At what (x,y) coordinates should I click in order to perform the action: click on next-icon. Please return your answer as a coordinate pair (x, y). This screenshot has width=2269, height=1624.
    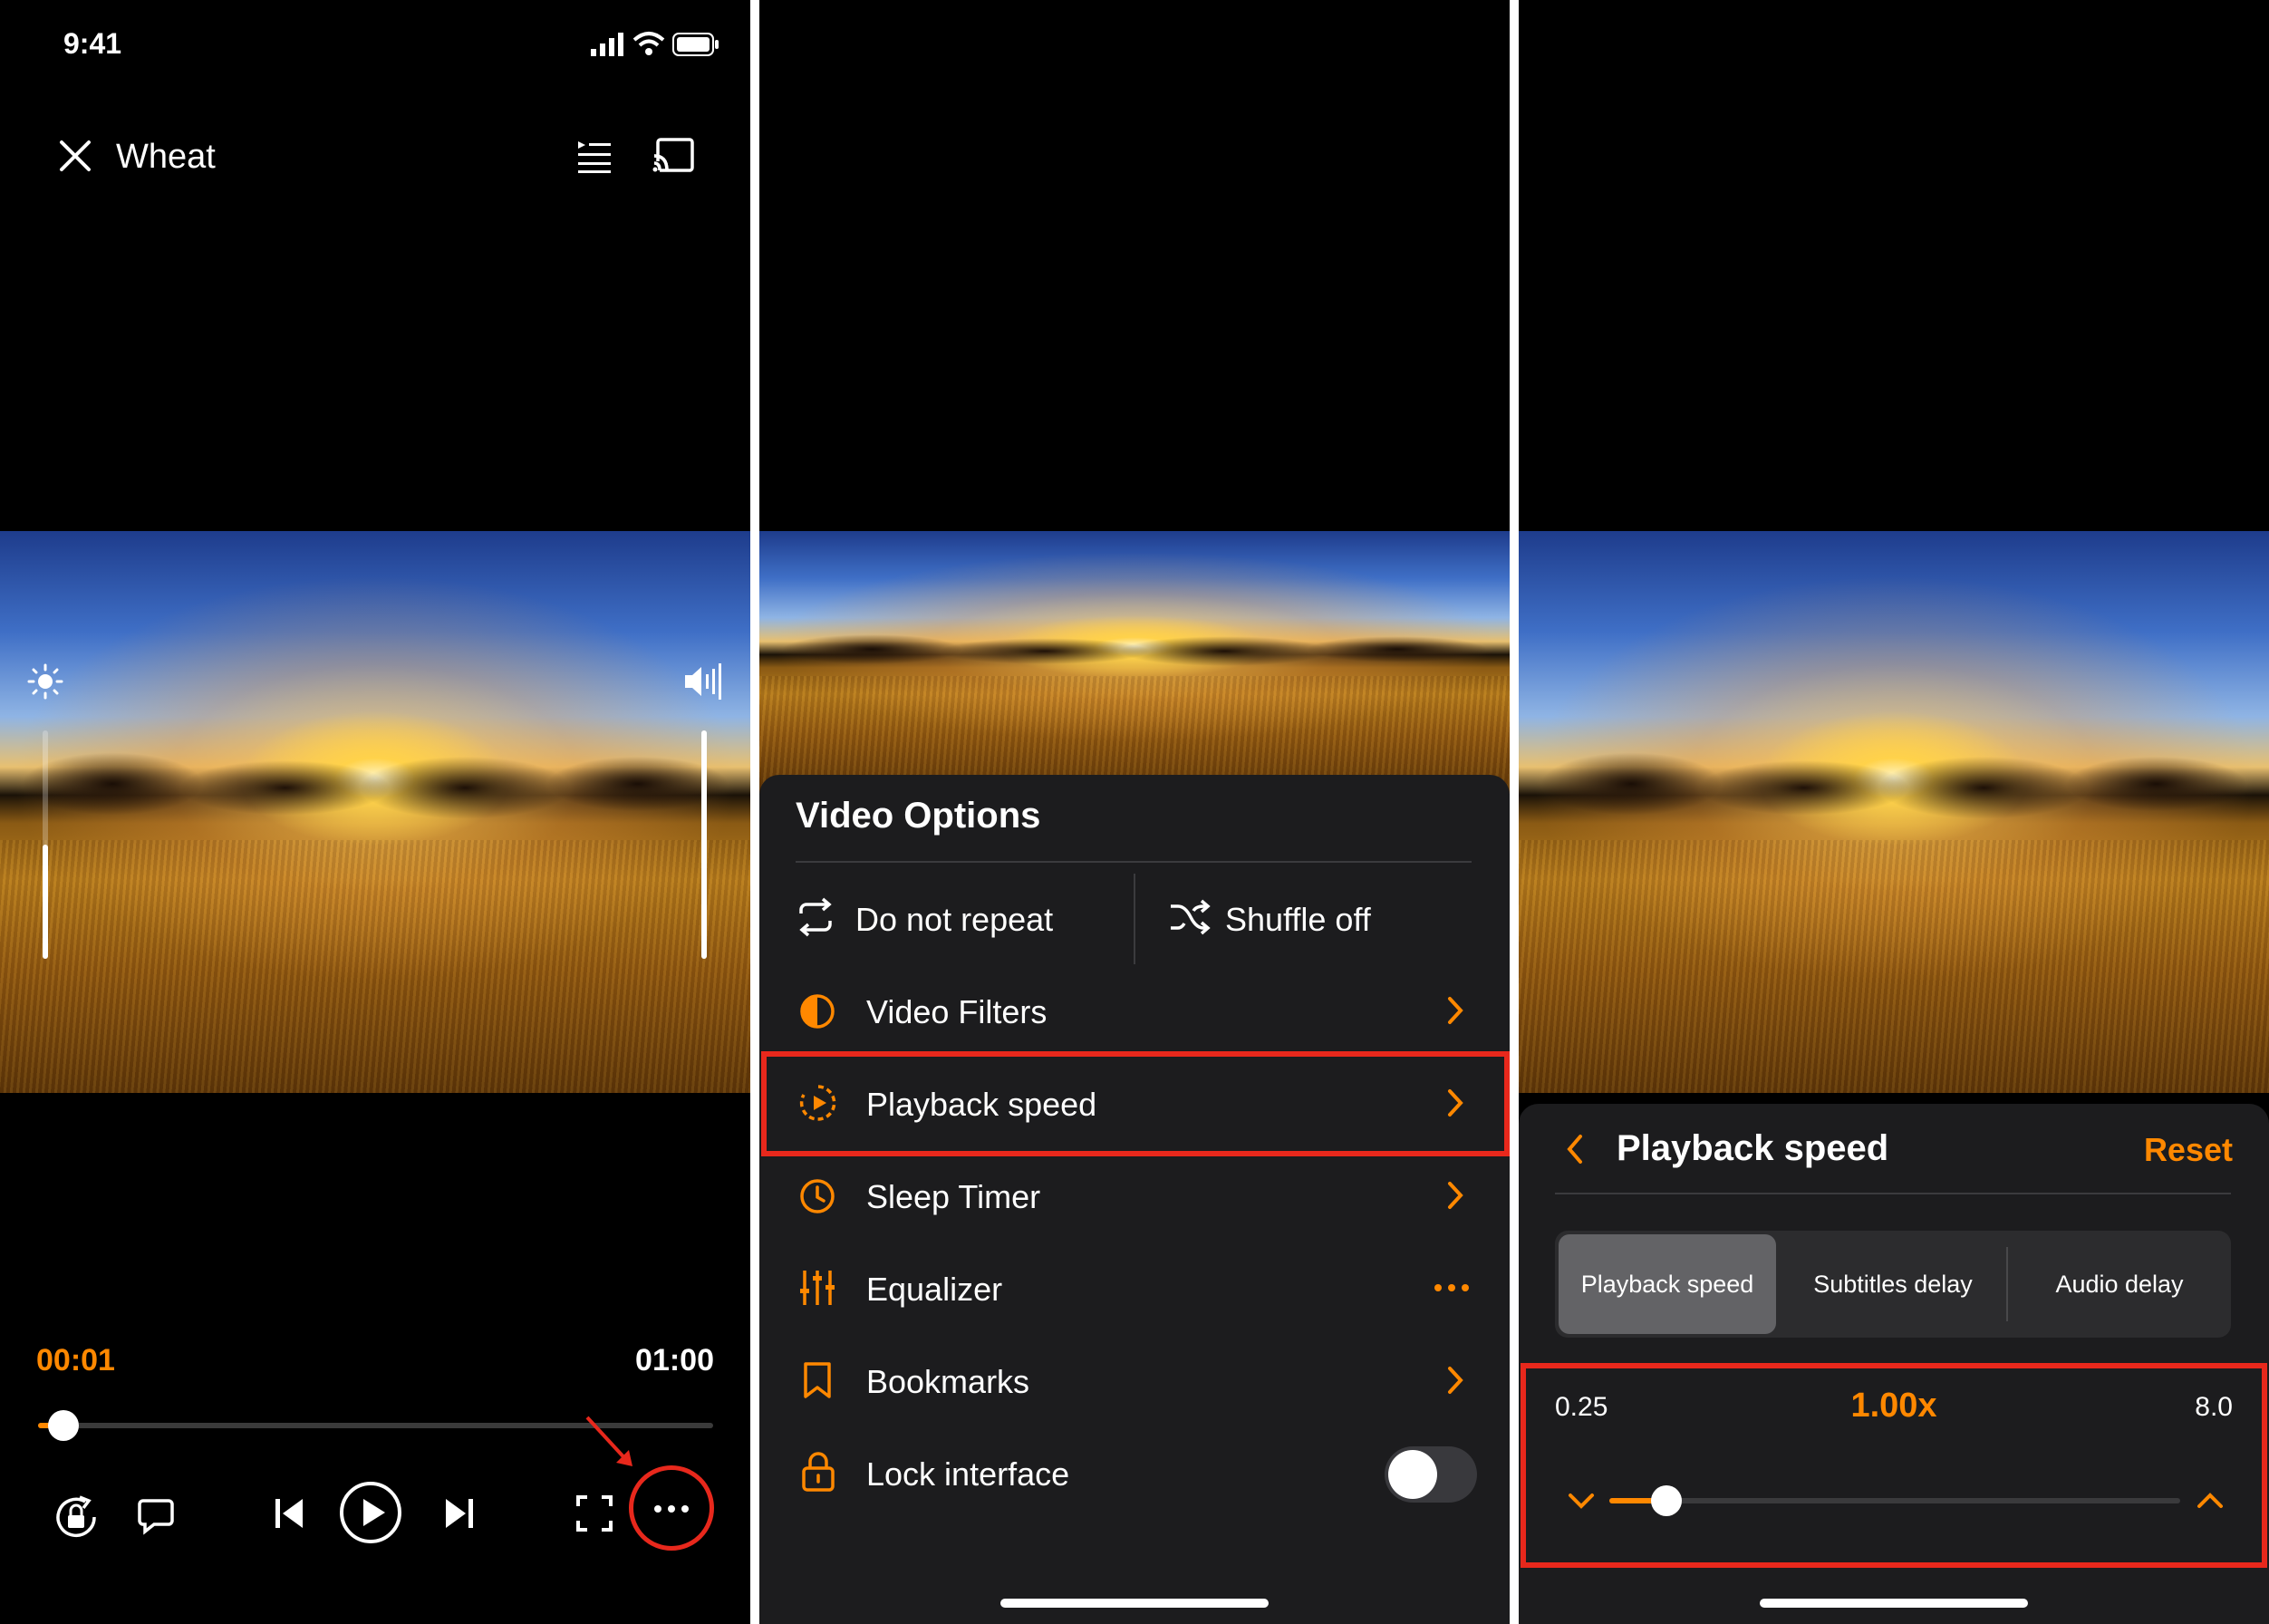
    Looking at the image, I should click on (459, 1513).